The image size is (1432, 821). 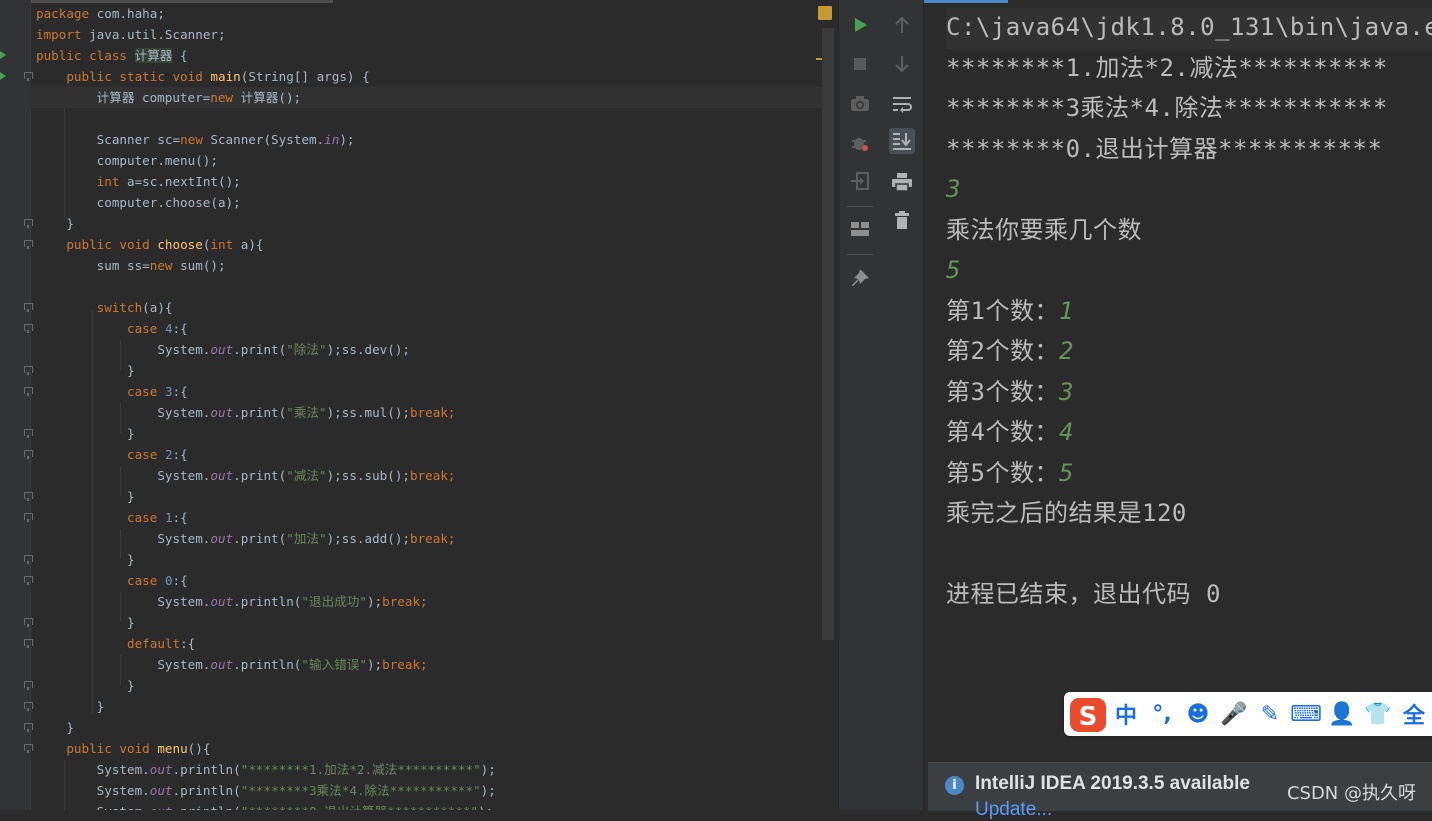 What do you see at coordinates (860, 104) in the screenshot?
I see `camera-icon` at bounding box center [860, 104].